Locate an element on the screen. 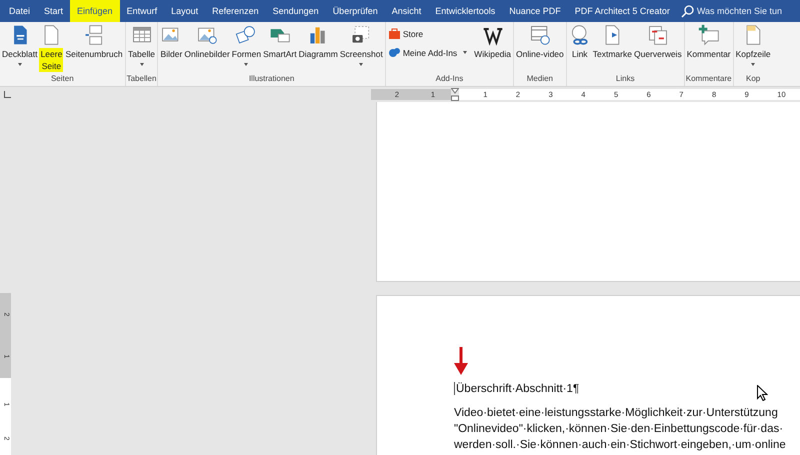 This screenshot has width=800, height=455. body-text-line: werden·soll.·Sie·können·auch·ein·Stichwort·eingeben,·um·online is located at coordinates (620, 445).